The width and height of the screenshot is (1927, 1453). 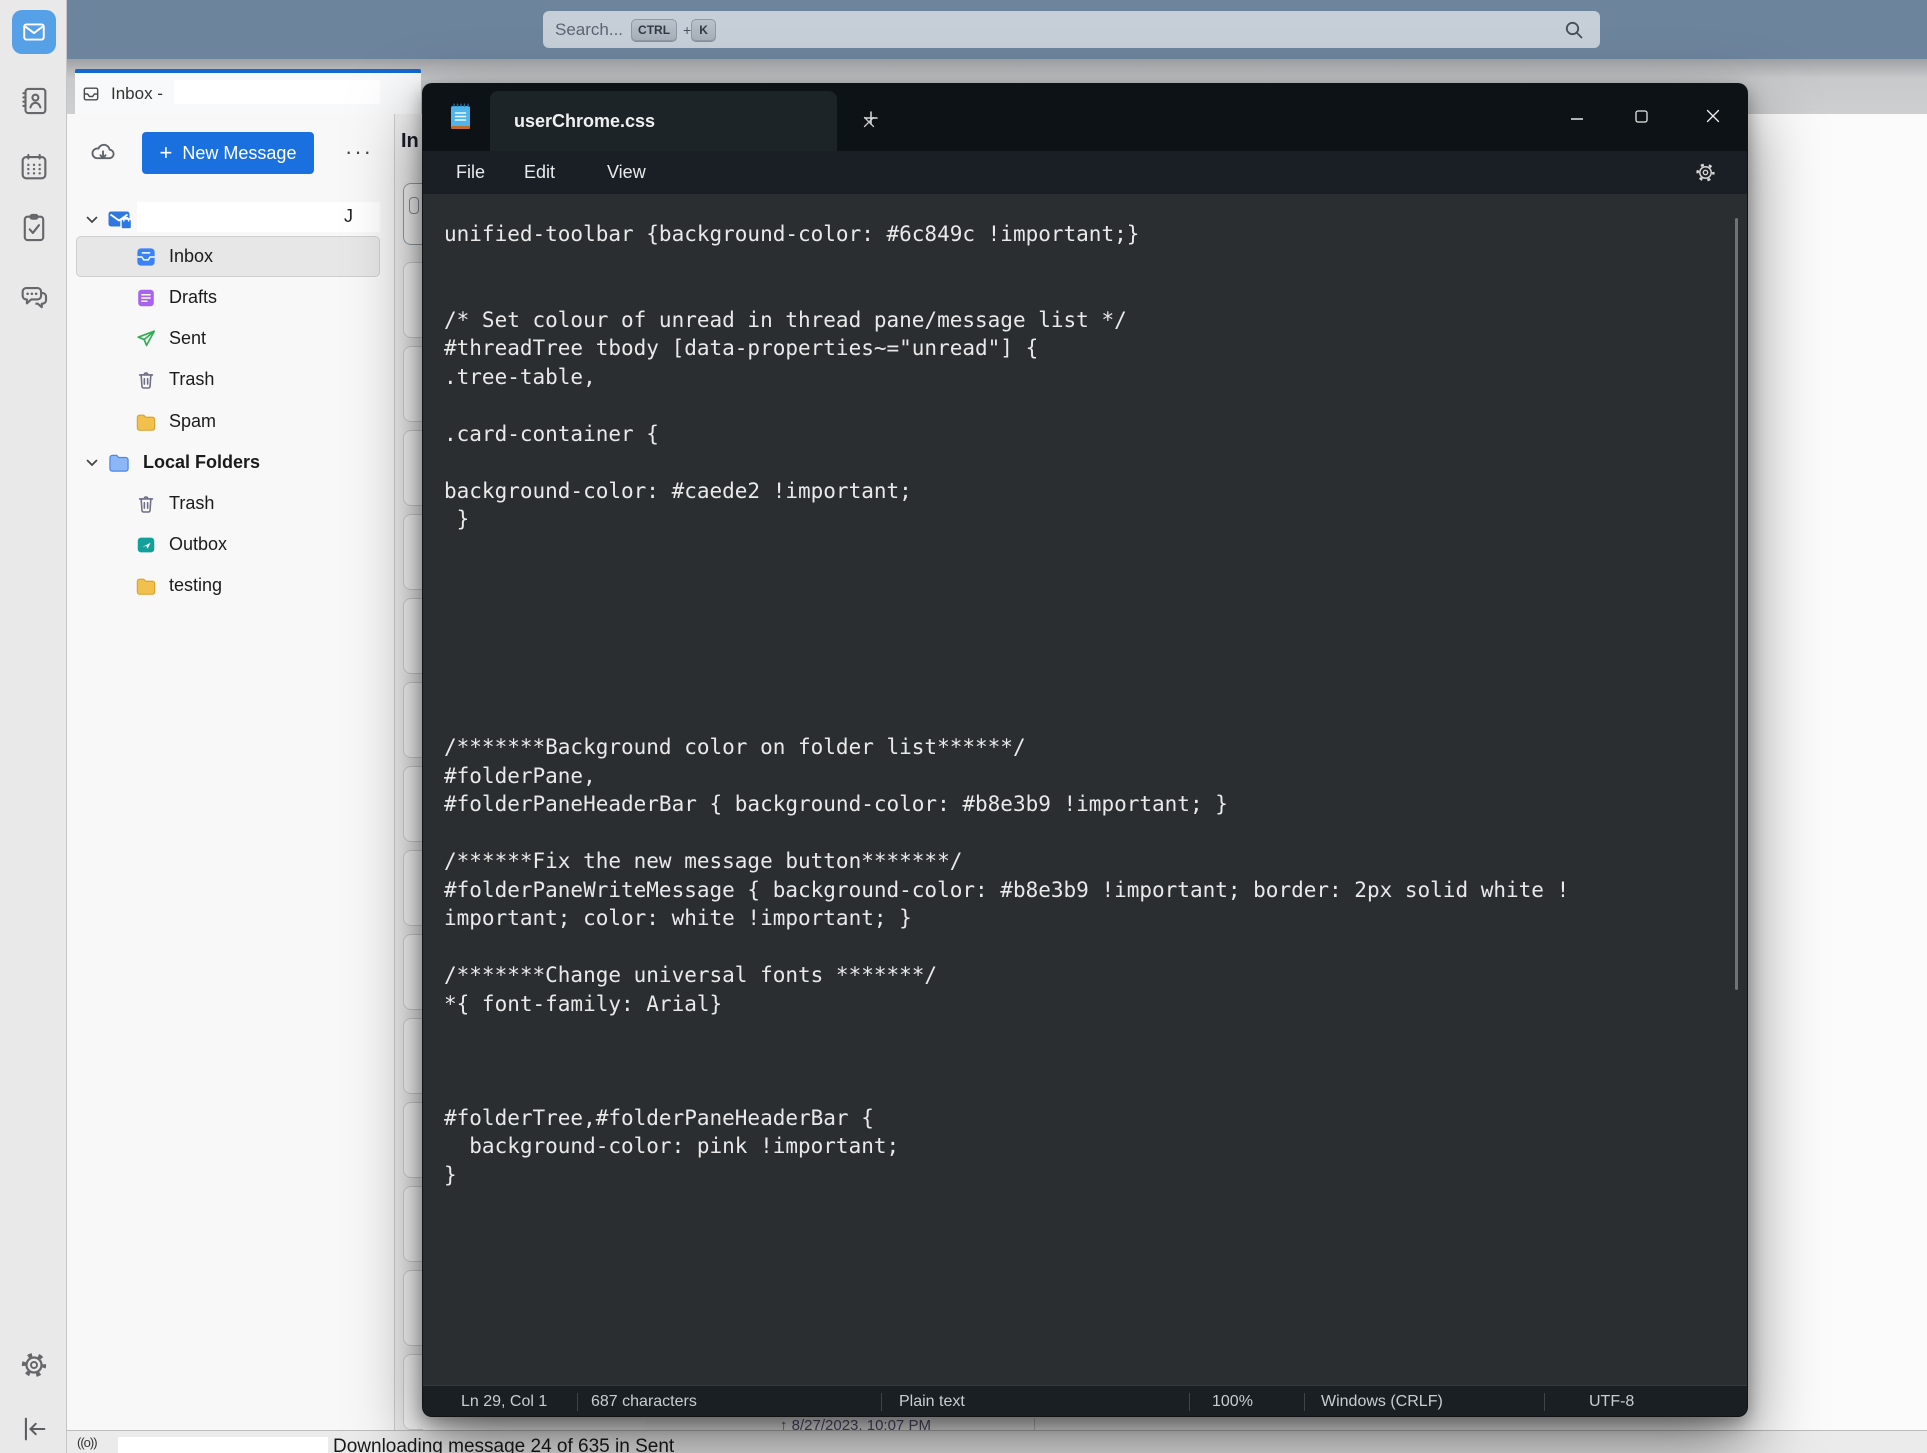 What do you see at coordinates (520, 775) in the screenshot?
I see `code-line: #folderPane,` at bounding box center [520, 775].